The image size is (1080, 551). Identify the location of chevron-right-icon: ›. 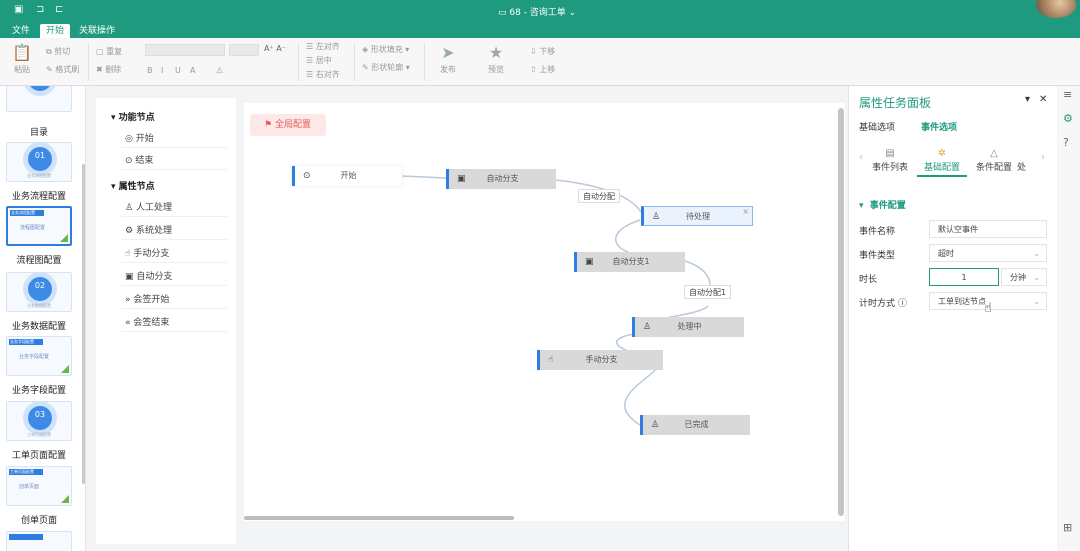
(1043, 157).